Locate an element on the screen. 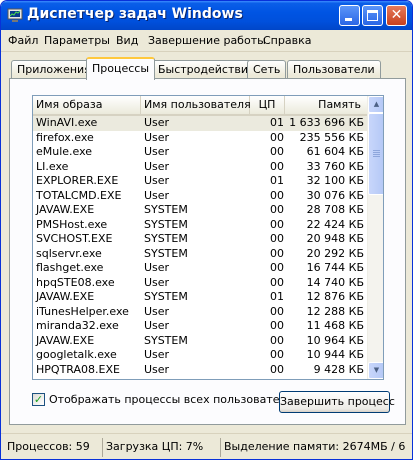  process-memory: 30 076 КБ is located at coordinates (335, 195).